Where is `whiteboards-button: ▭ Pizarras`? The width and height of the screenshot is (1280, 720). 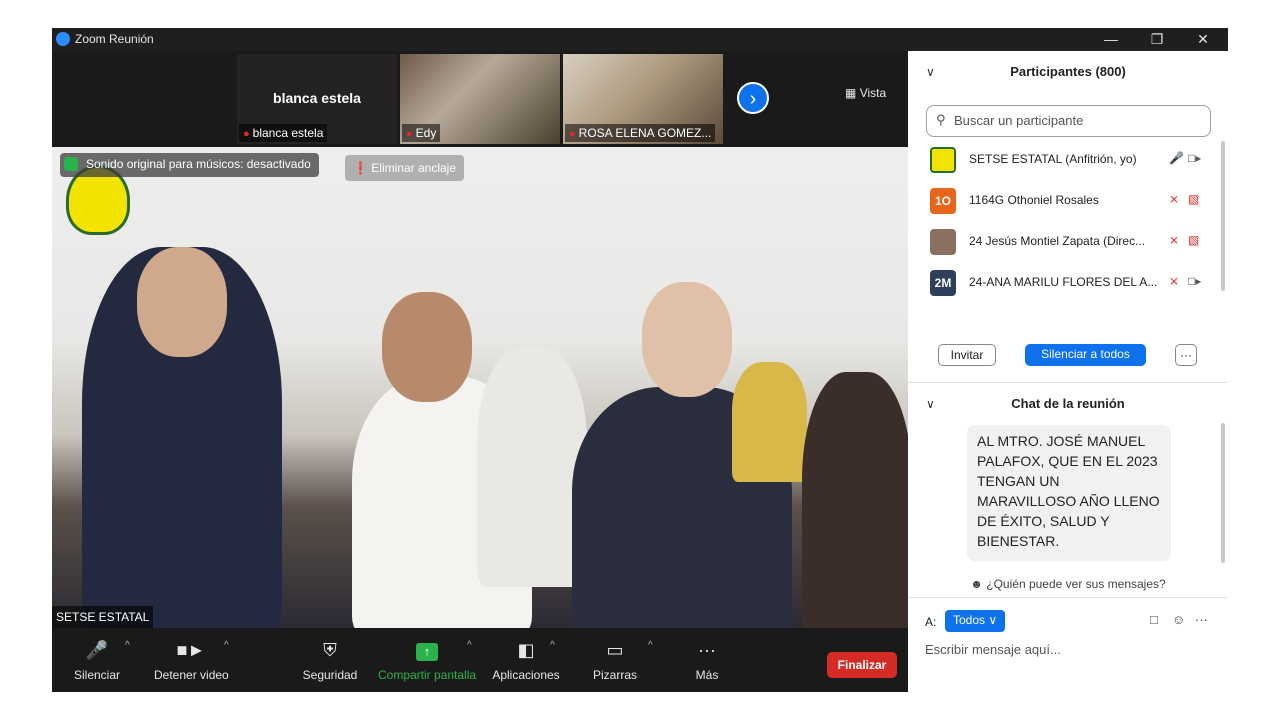 whiteboards-button: ▭ Pizarras is located at coordinates (615, 660).